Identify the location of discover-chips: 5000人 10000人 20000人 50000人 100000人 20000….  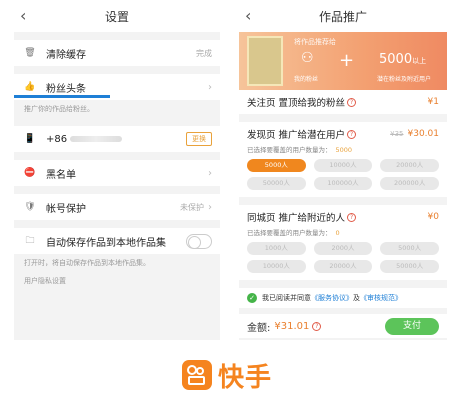
(343, 174).